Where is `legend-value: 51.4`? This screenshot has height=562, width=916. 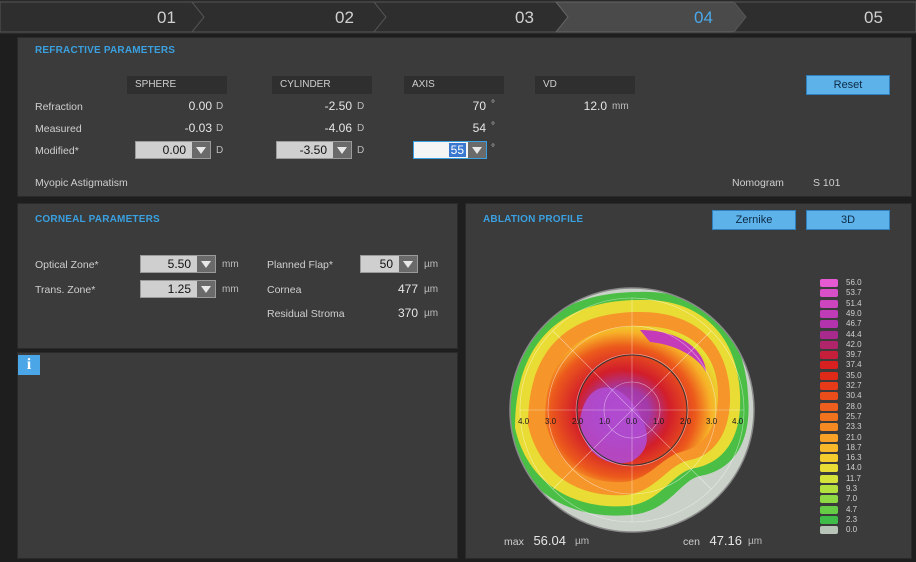 legend-value: 51.4 is located at coordinates (854, 303).